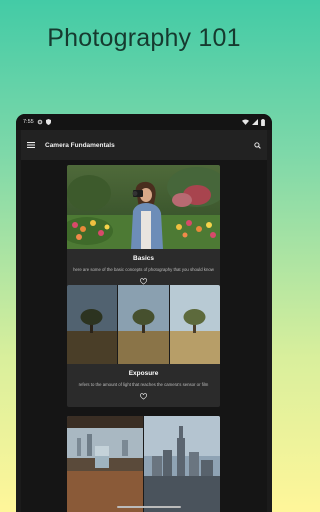 Image resolution: width=320 pixels, height=512 pixels. What do you see at coordinates (144, 122) in the screenshot?
I see `status-bar: 7:55` at bounding box center [144, 122].